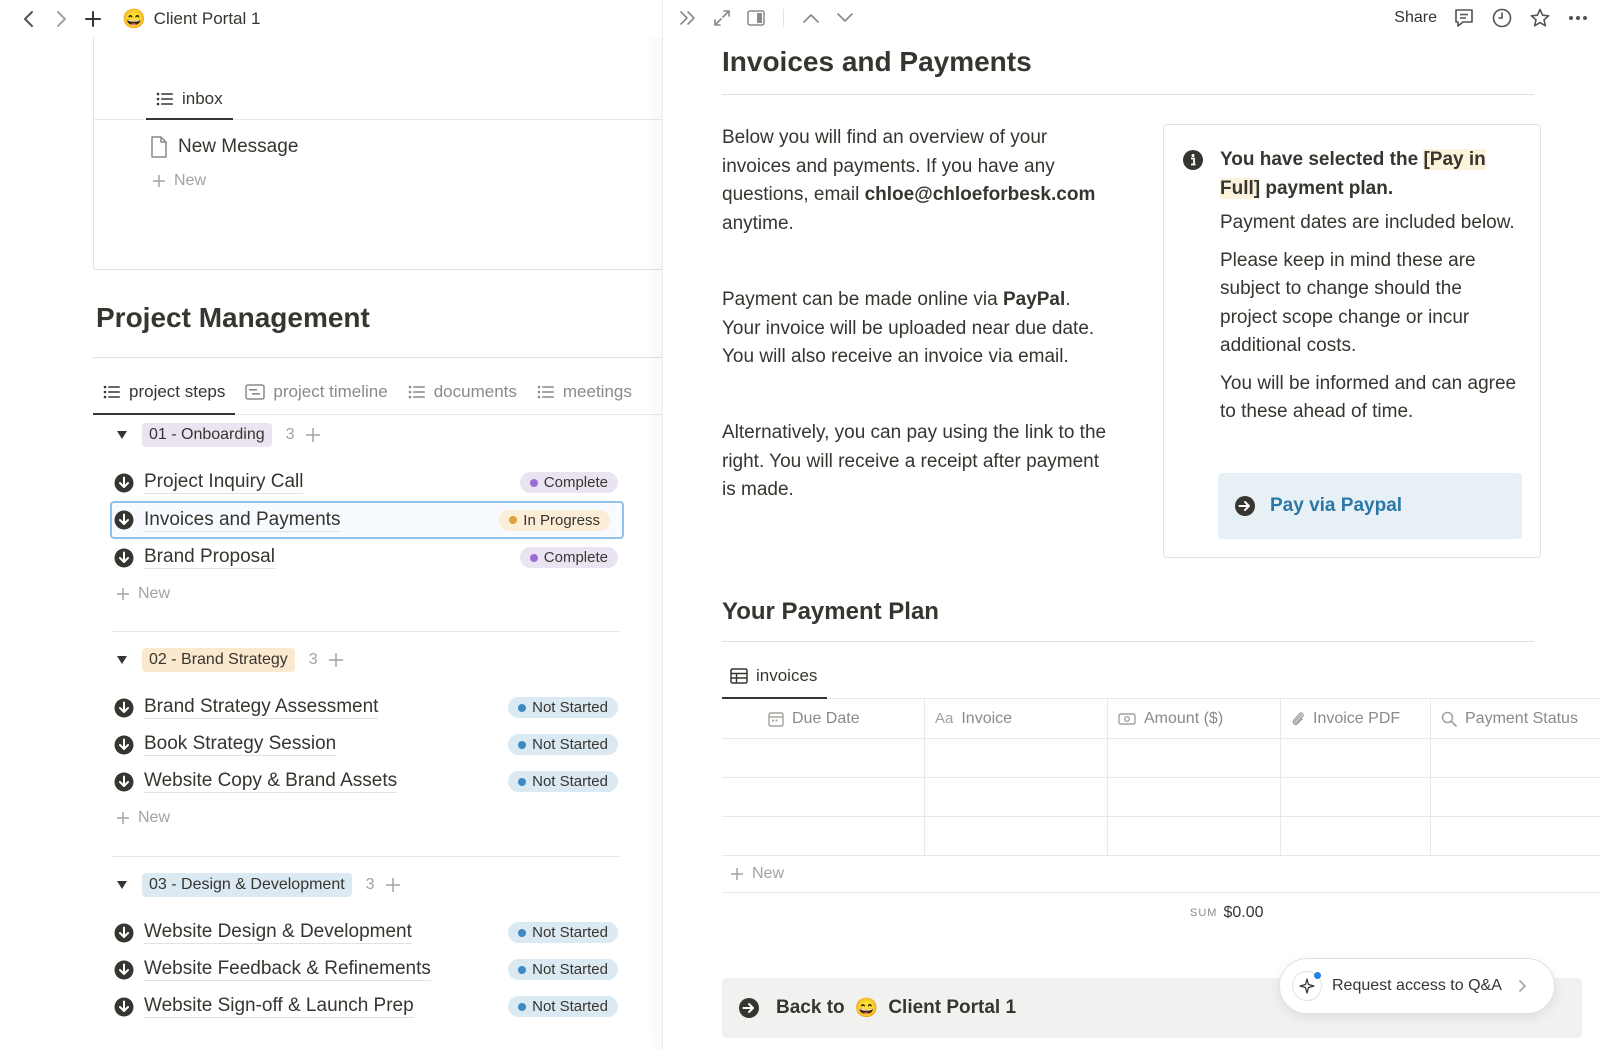 This screenshot has height=1050, width=1600. I want to click on table-sum-row: SUM $0.00, so click(1161, 913).